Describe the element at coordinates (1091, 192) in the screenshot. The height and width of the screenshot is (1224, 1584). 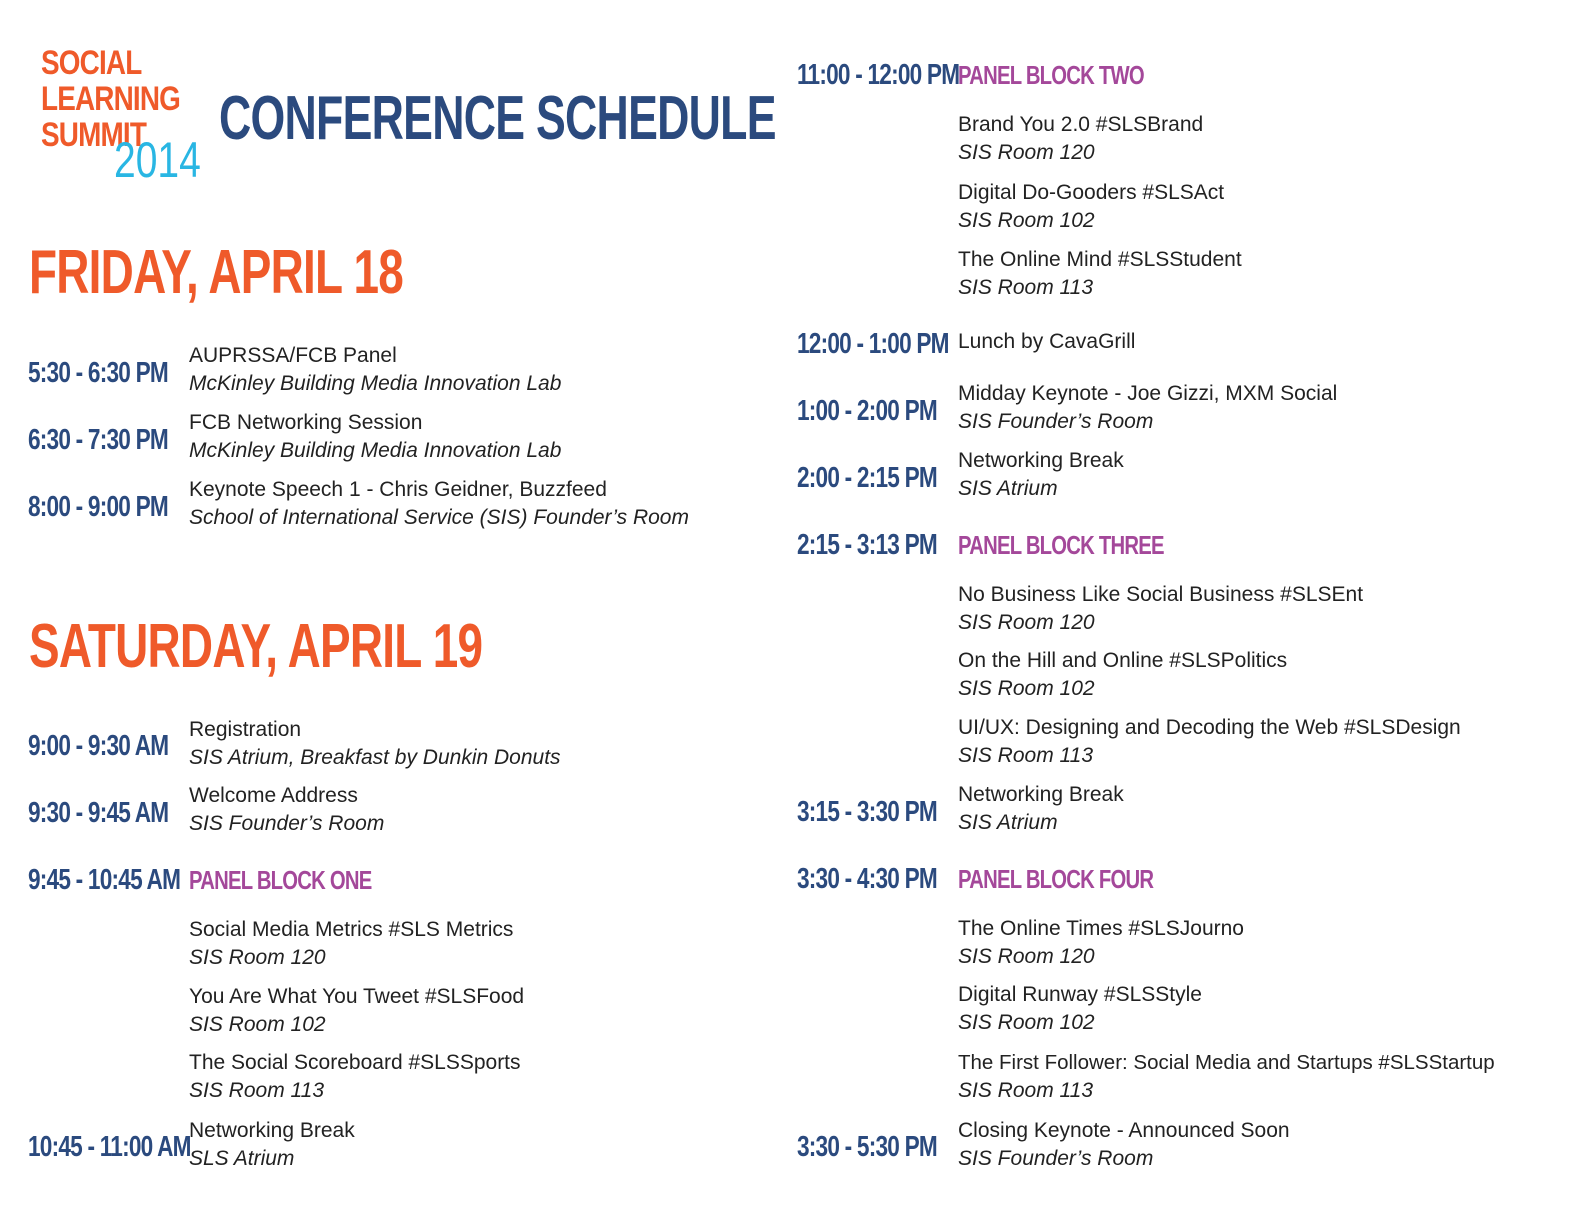
I see `session-title: Digital Do-Gooders #SLSAct` at that location.